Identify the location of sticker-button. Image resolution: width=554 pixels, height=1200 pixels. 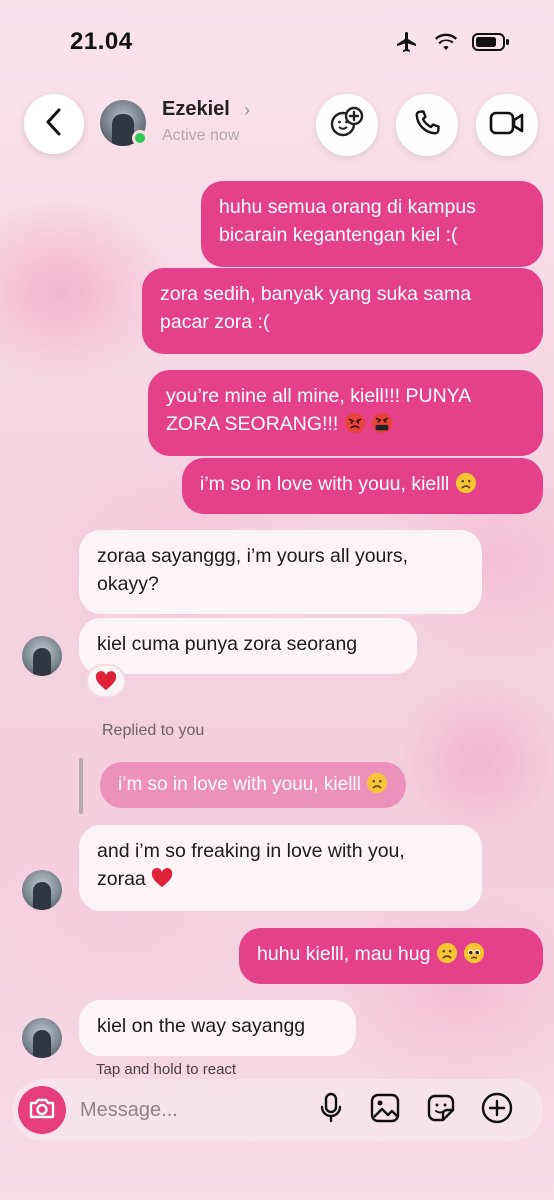
(441, 1110).